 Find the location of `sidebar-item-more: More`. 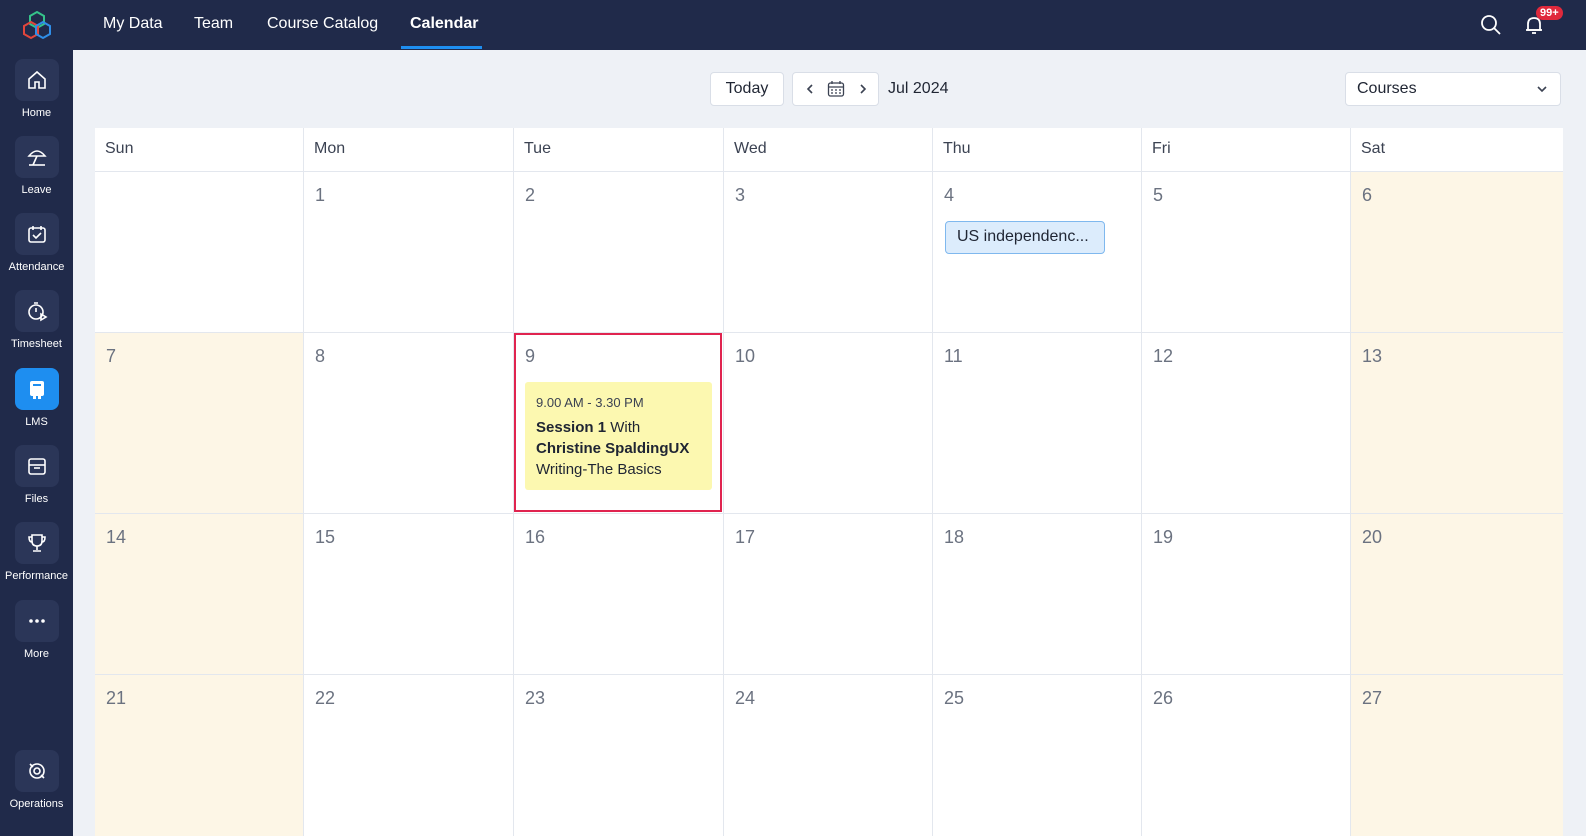

sidebar-item-more: More is located at coordinates (36, 635).